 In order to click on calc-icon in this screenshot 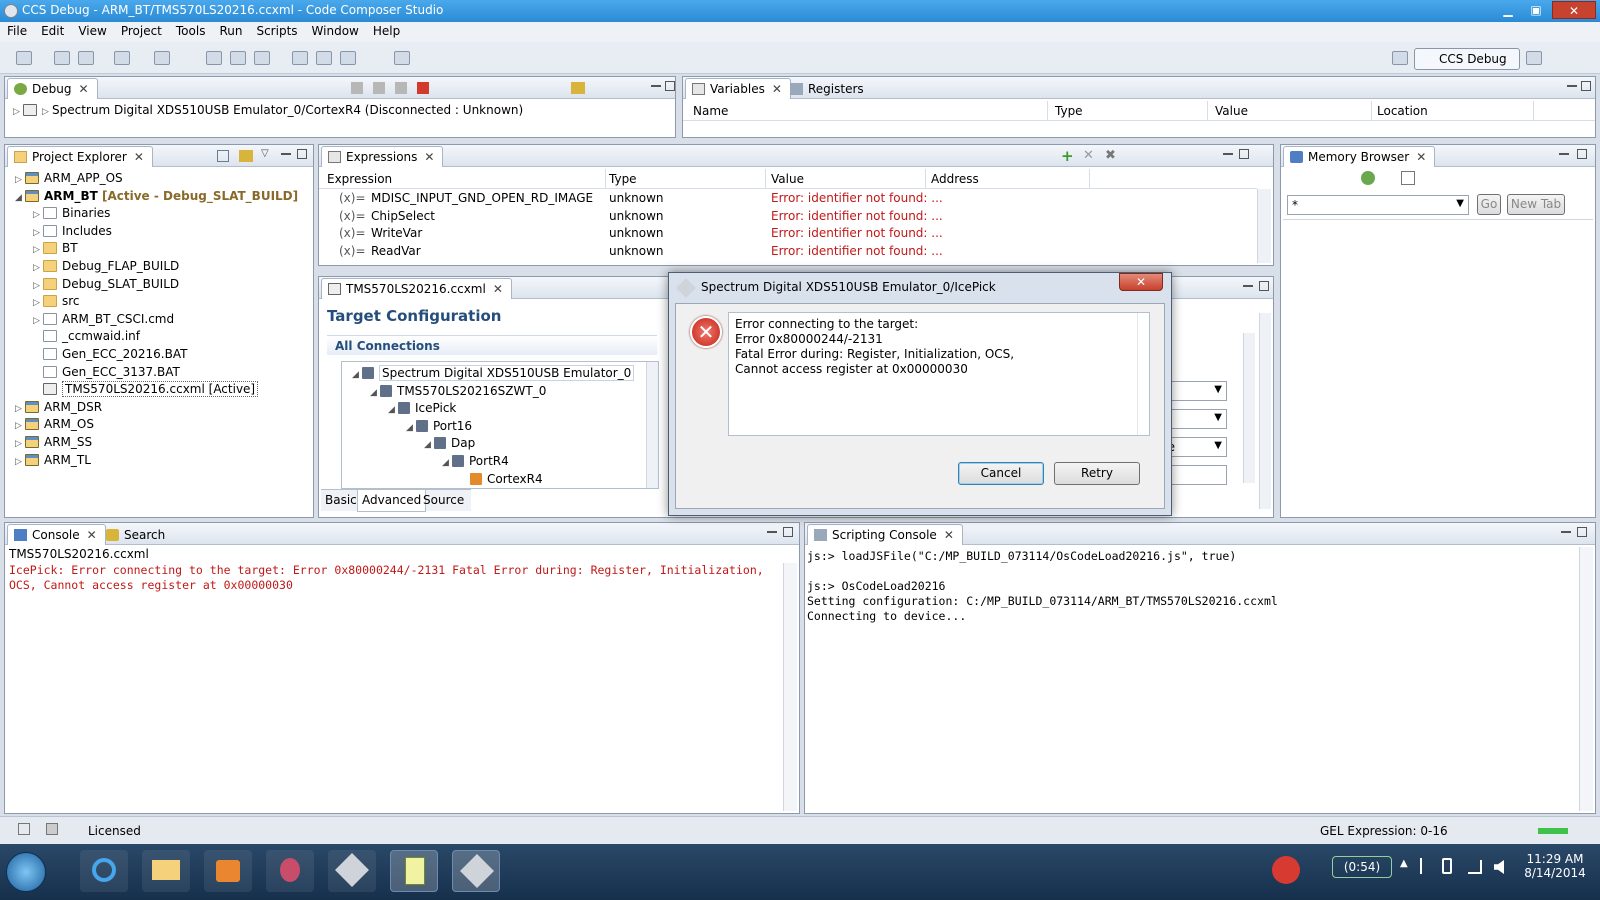, I will do `click(414, 871)`.